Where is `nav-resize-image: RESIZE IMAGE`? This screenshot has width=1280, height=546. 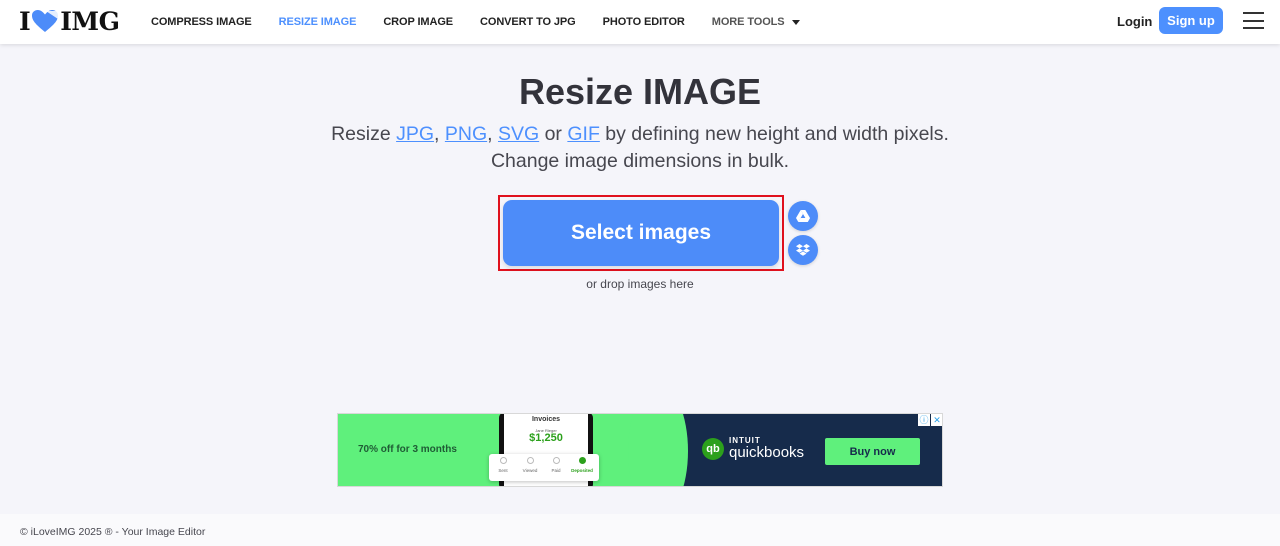
nav-resize-image: RESIZE IMAGE is located at coordinates (318, 22).